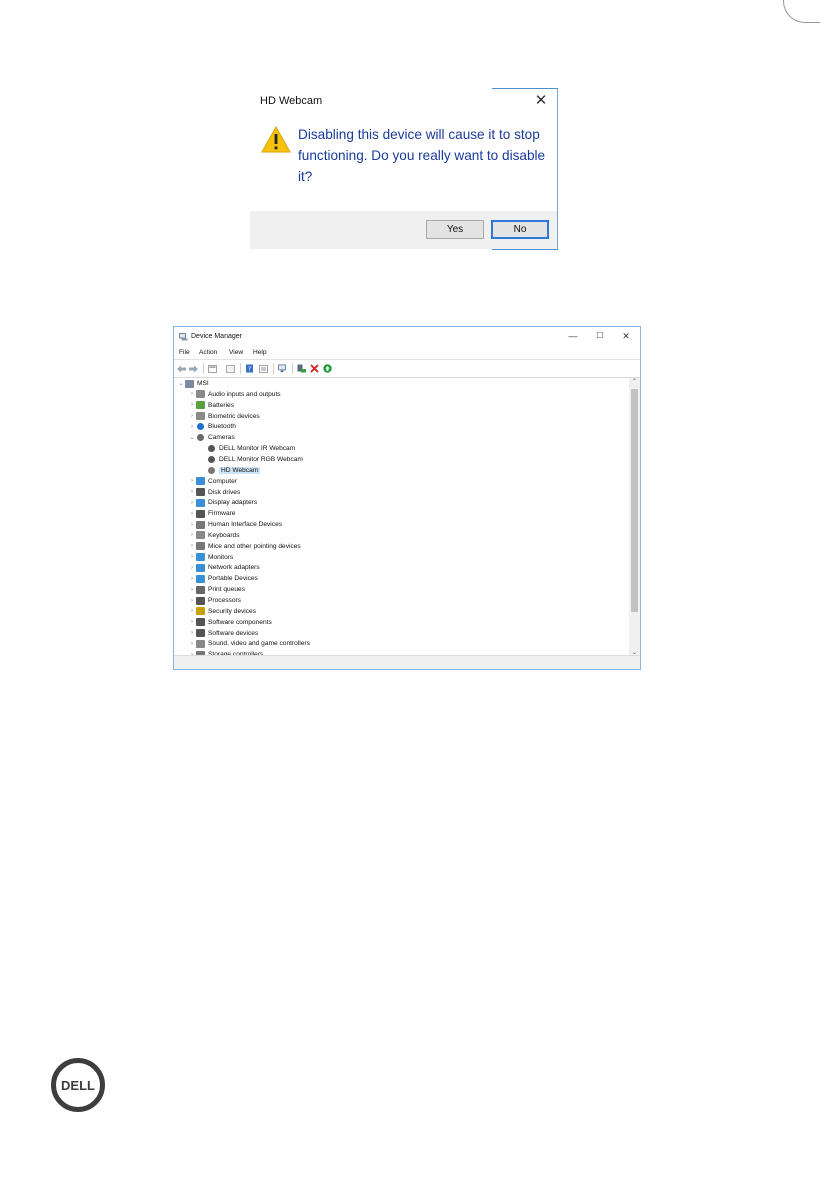  I want to click on tree-item: › Portable Devices, so click(223, 578).